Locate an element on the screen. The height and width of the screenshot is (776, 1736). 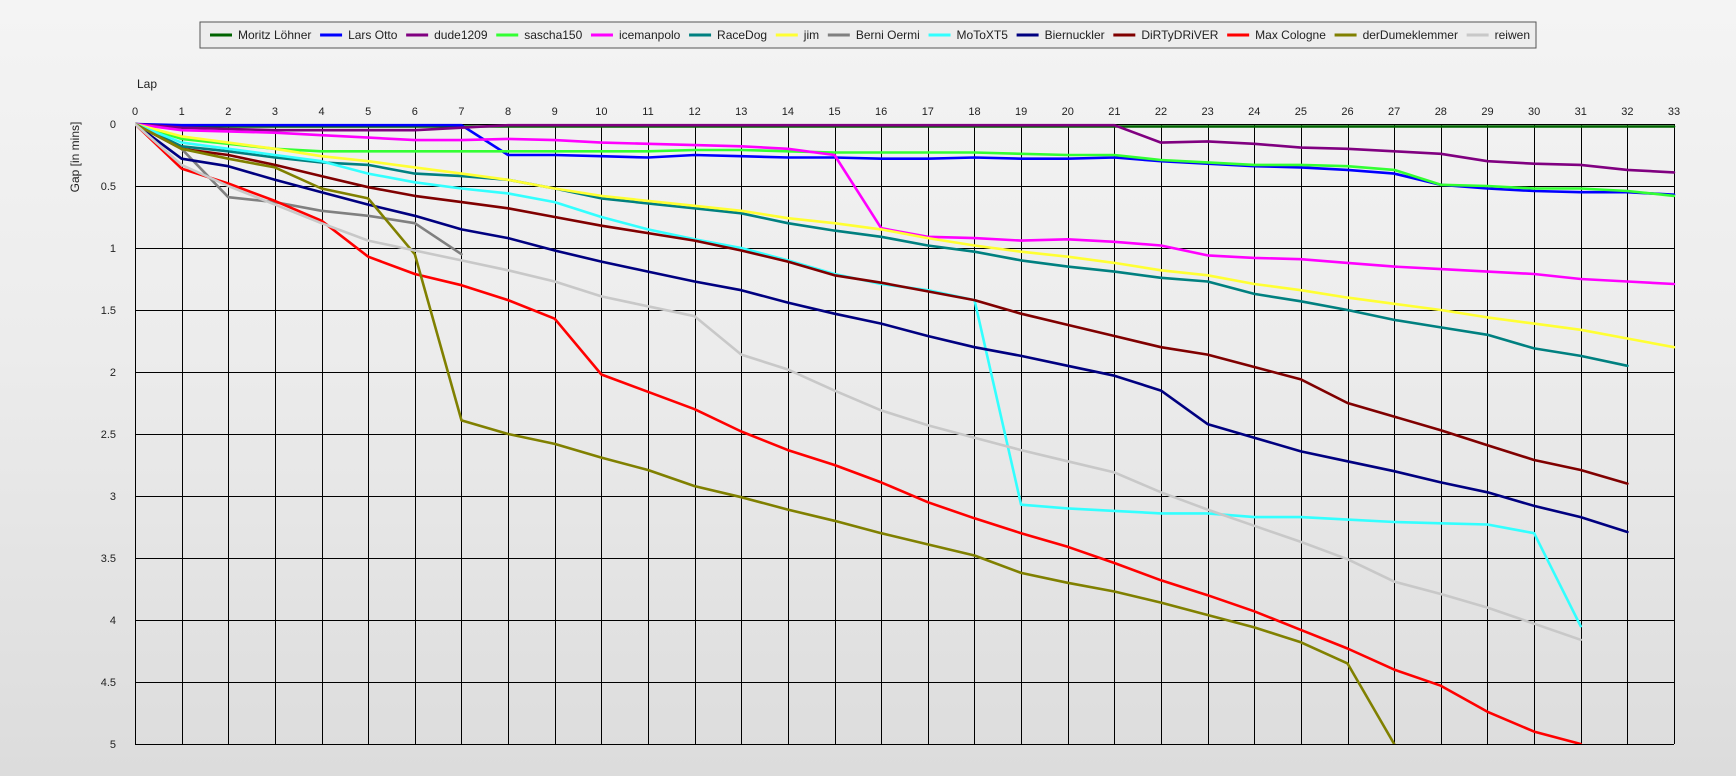
legend-label: jim is located at coordinates (811, 35).